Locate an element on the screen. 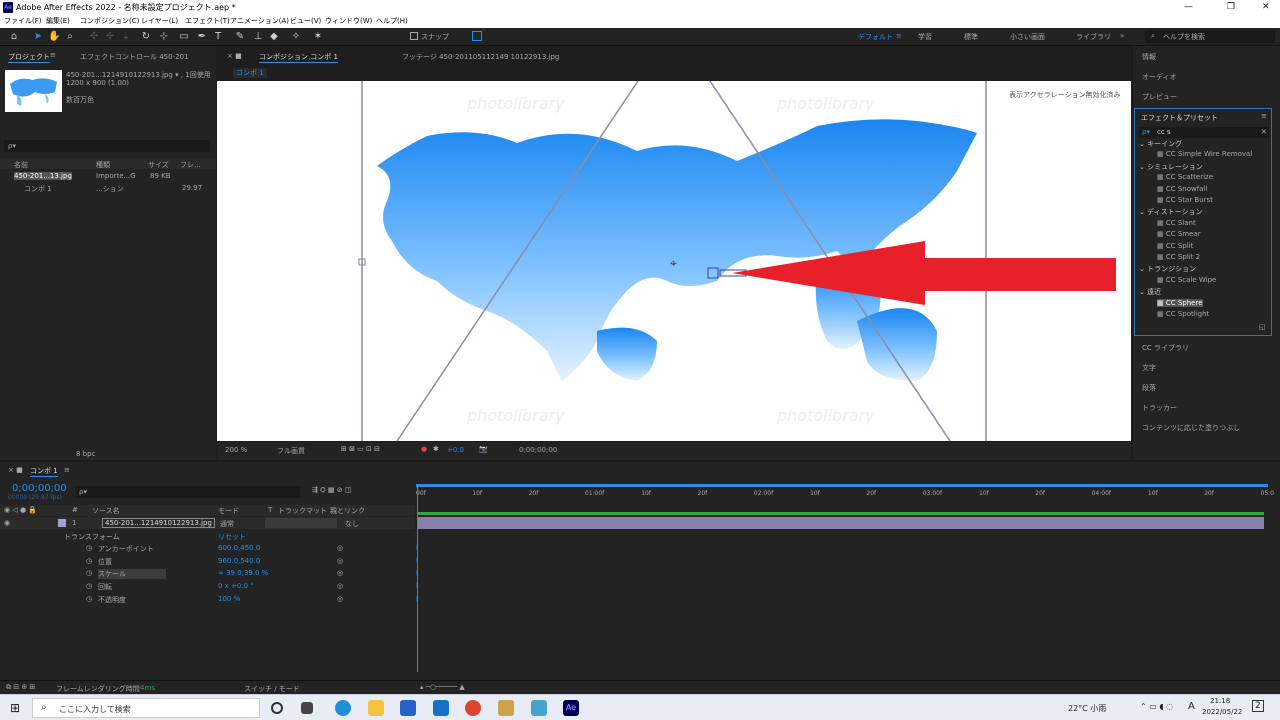  effect-item: ▦ CC Snowfall is located at coordinates (1182, 189).